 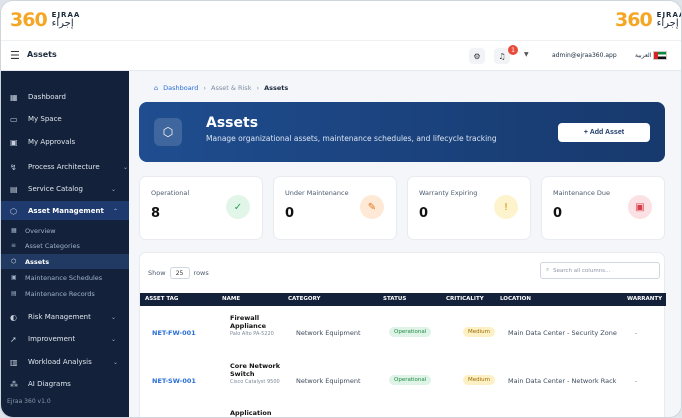 I want to click on asset-name-text: Application, so click(x=251, y=413).